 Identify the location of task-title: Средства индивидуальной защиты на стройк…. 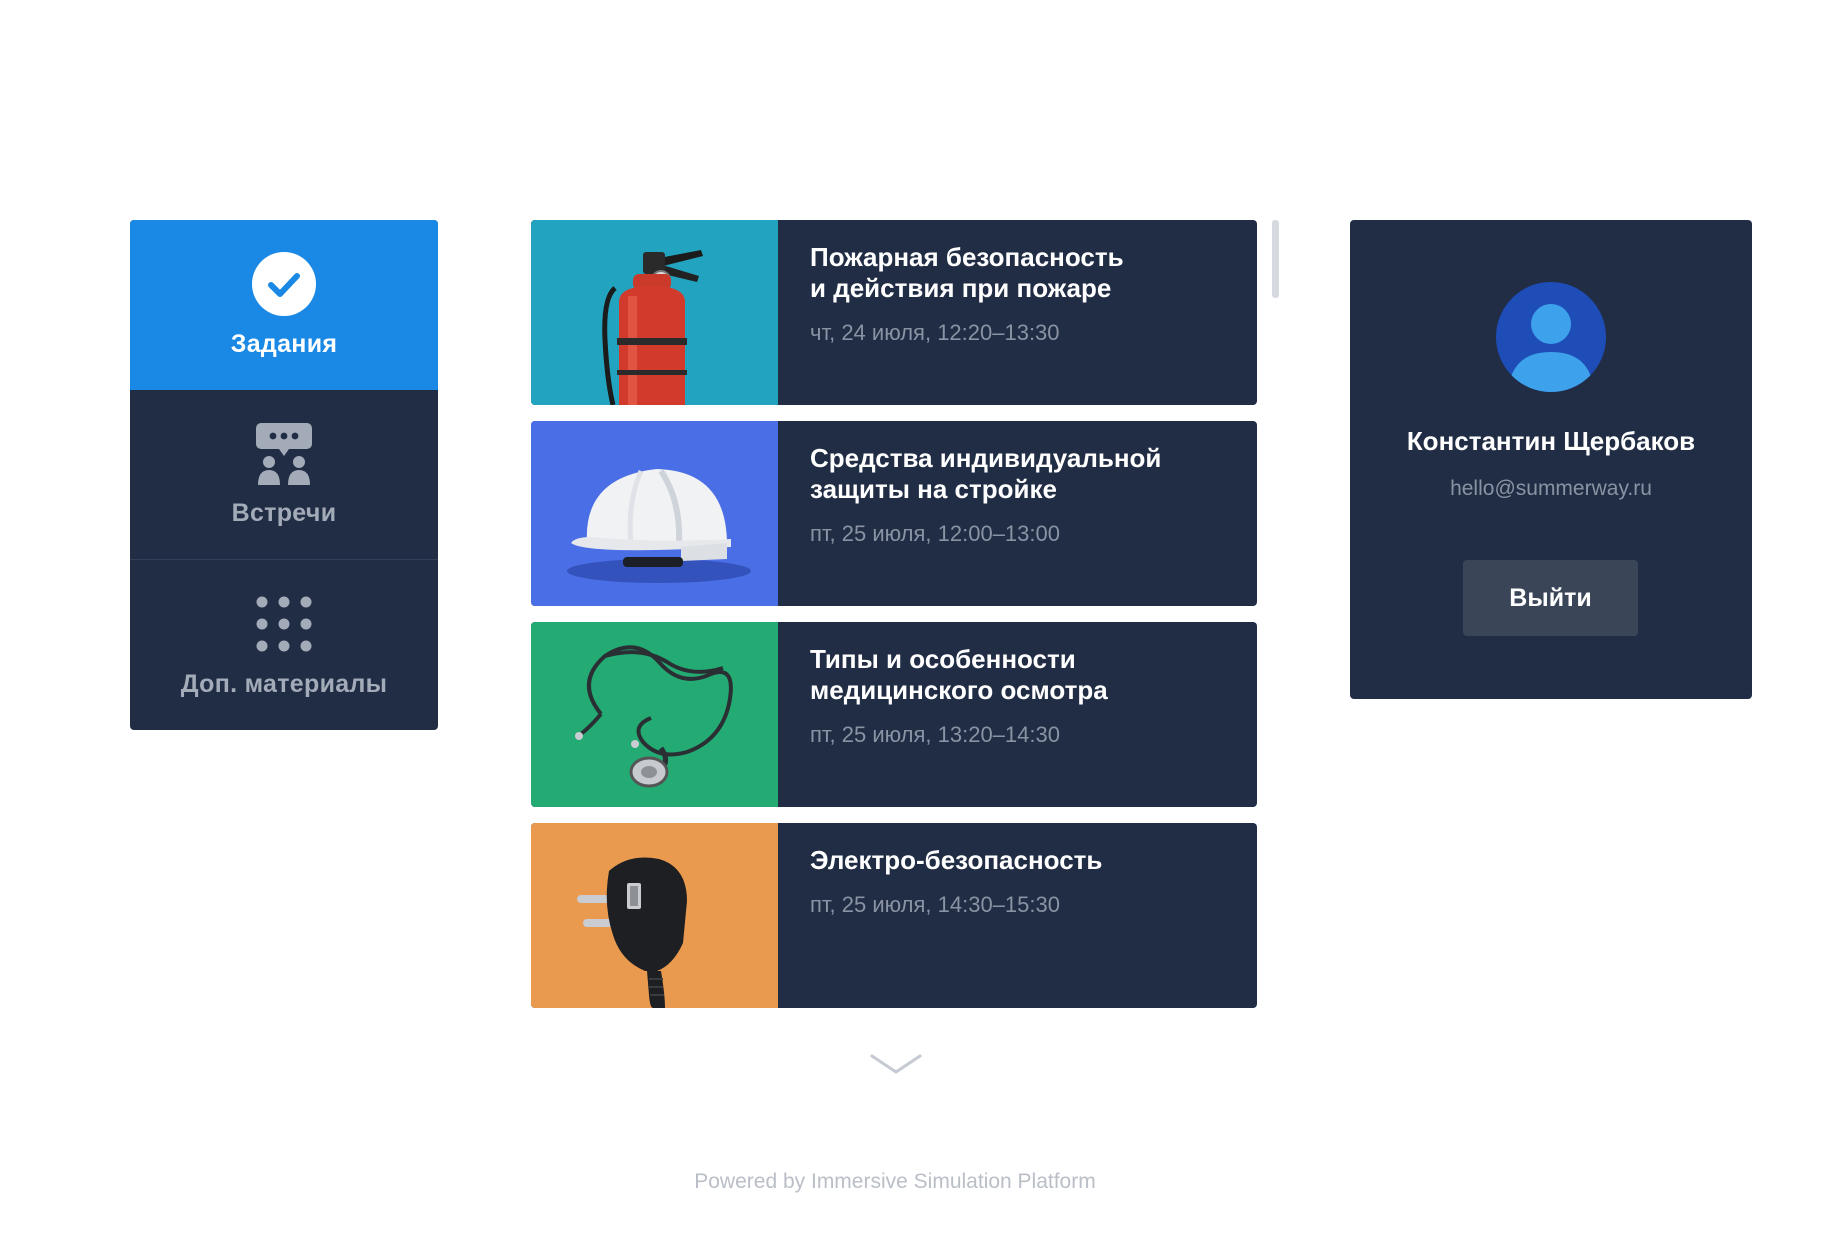
(986, 473).